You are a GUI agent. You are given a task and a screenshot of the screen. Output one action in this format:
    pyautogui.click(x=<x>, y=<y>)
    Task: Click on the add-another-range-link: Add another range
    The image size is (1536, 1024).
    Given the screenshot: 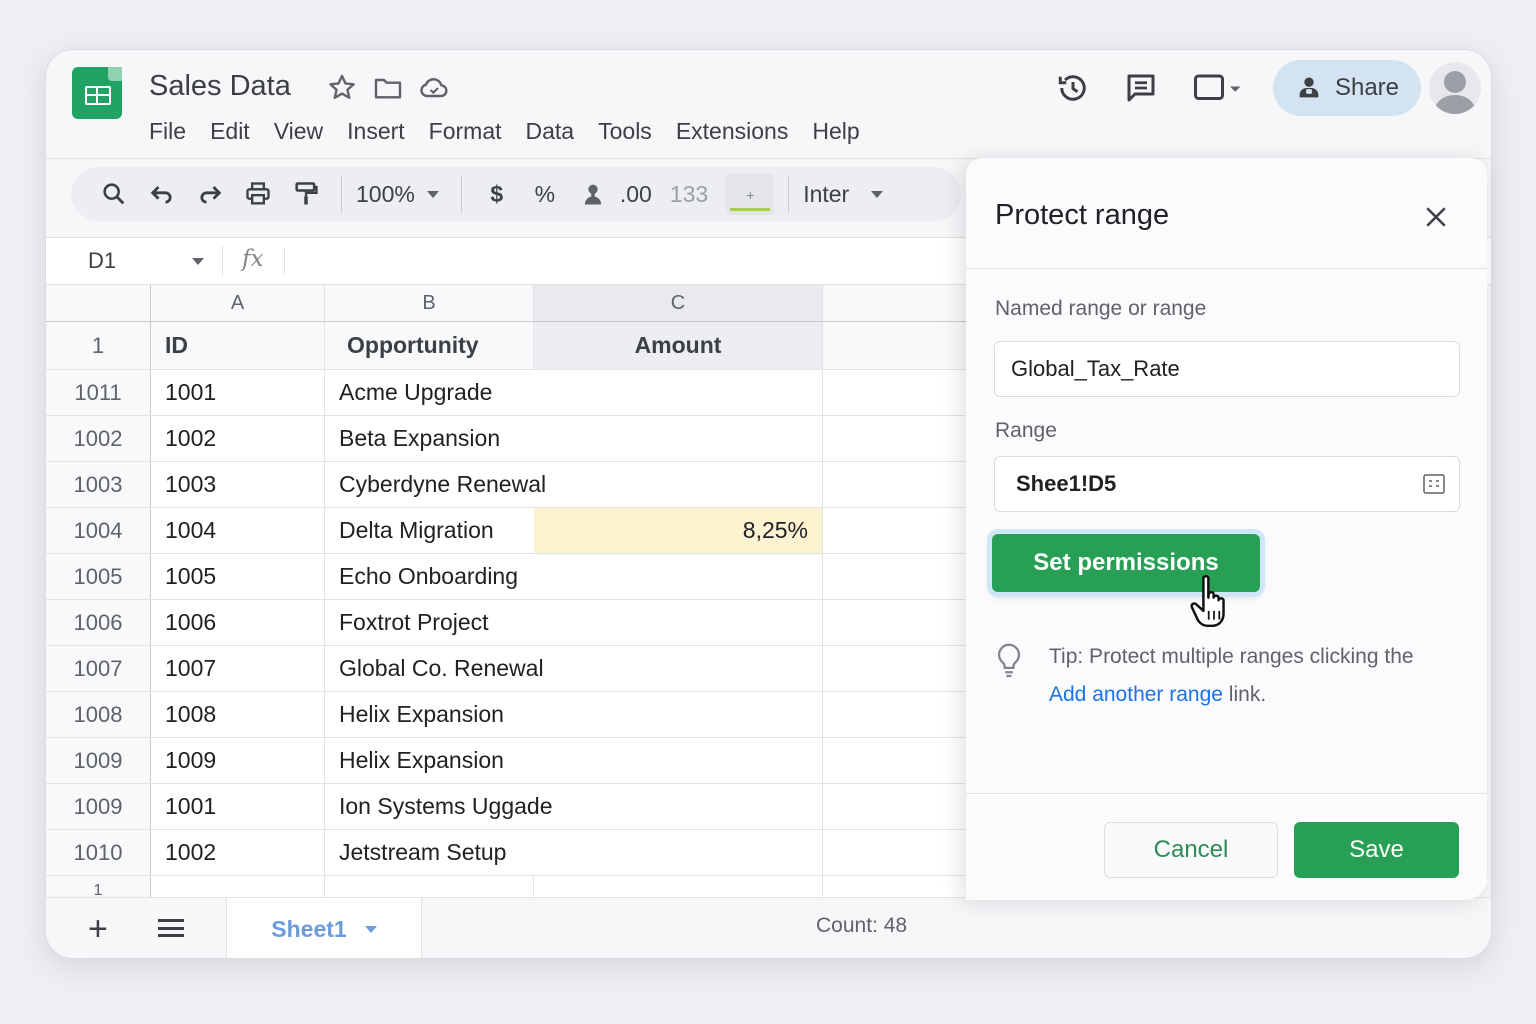 What is the action you would take?
    pyautogui.click(x=1136, y=694)
    